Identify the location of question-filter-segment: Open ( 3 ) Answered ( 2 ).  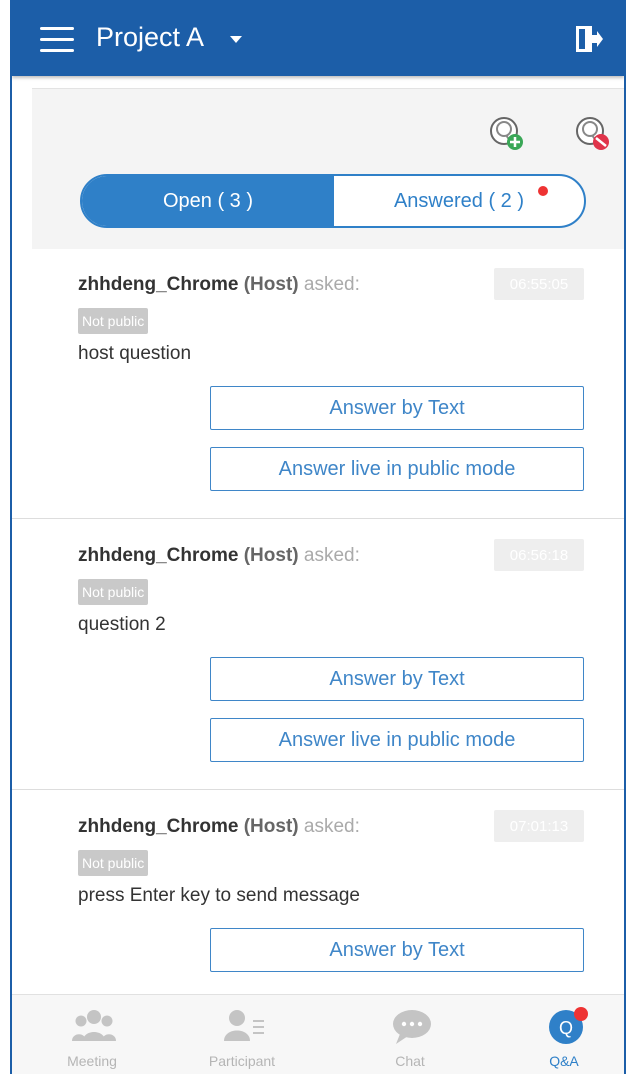
(333, 201).